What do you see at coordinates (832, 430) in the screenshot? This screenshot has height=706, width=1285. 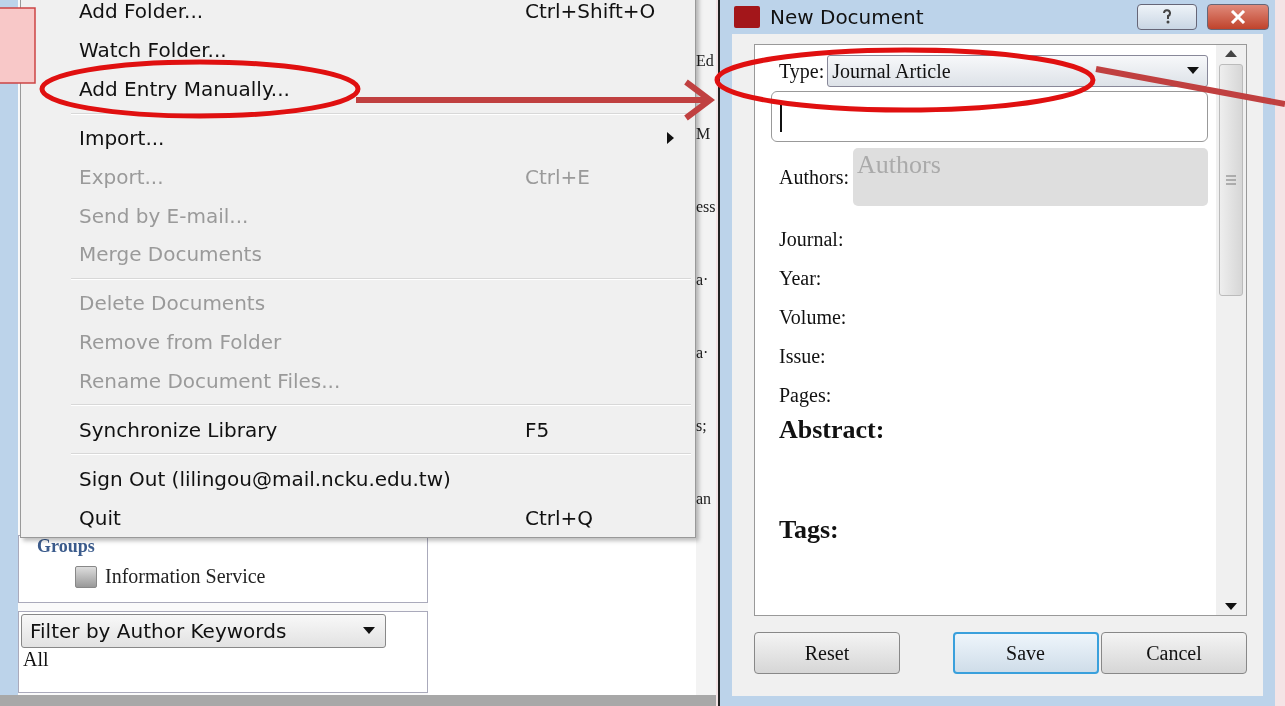 I see `section-heading: Abstract:` at bounding box center [832, 430].